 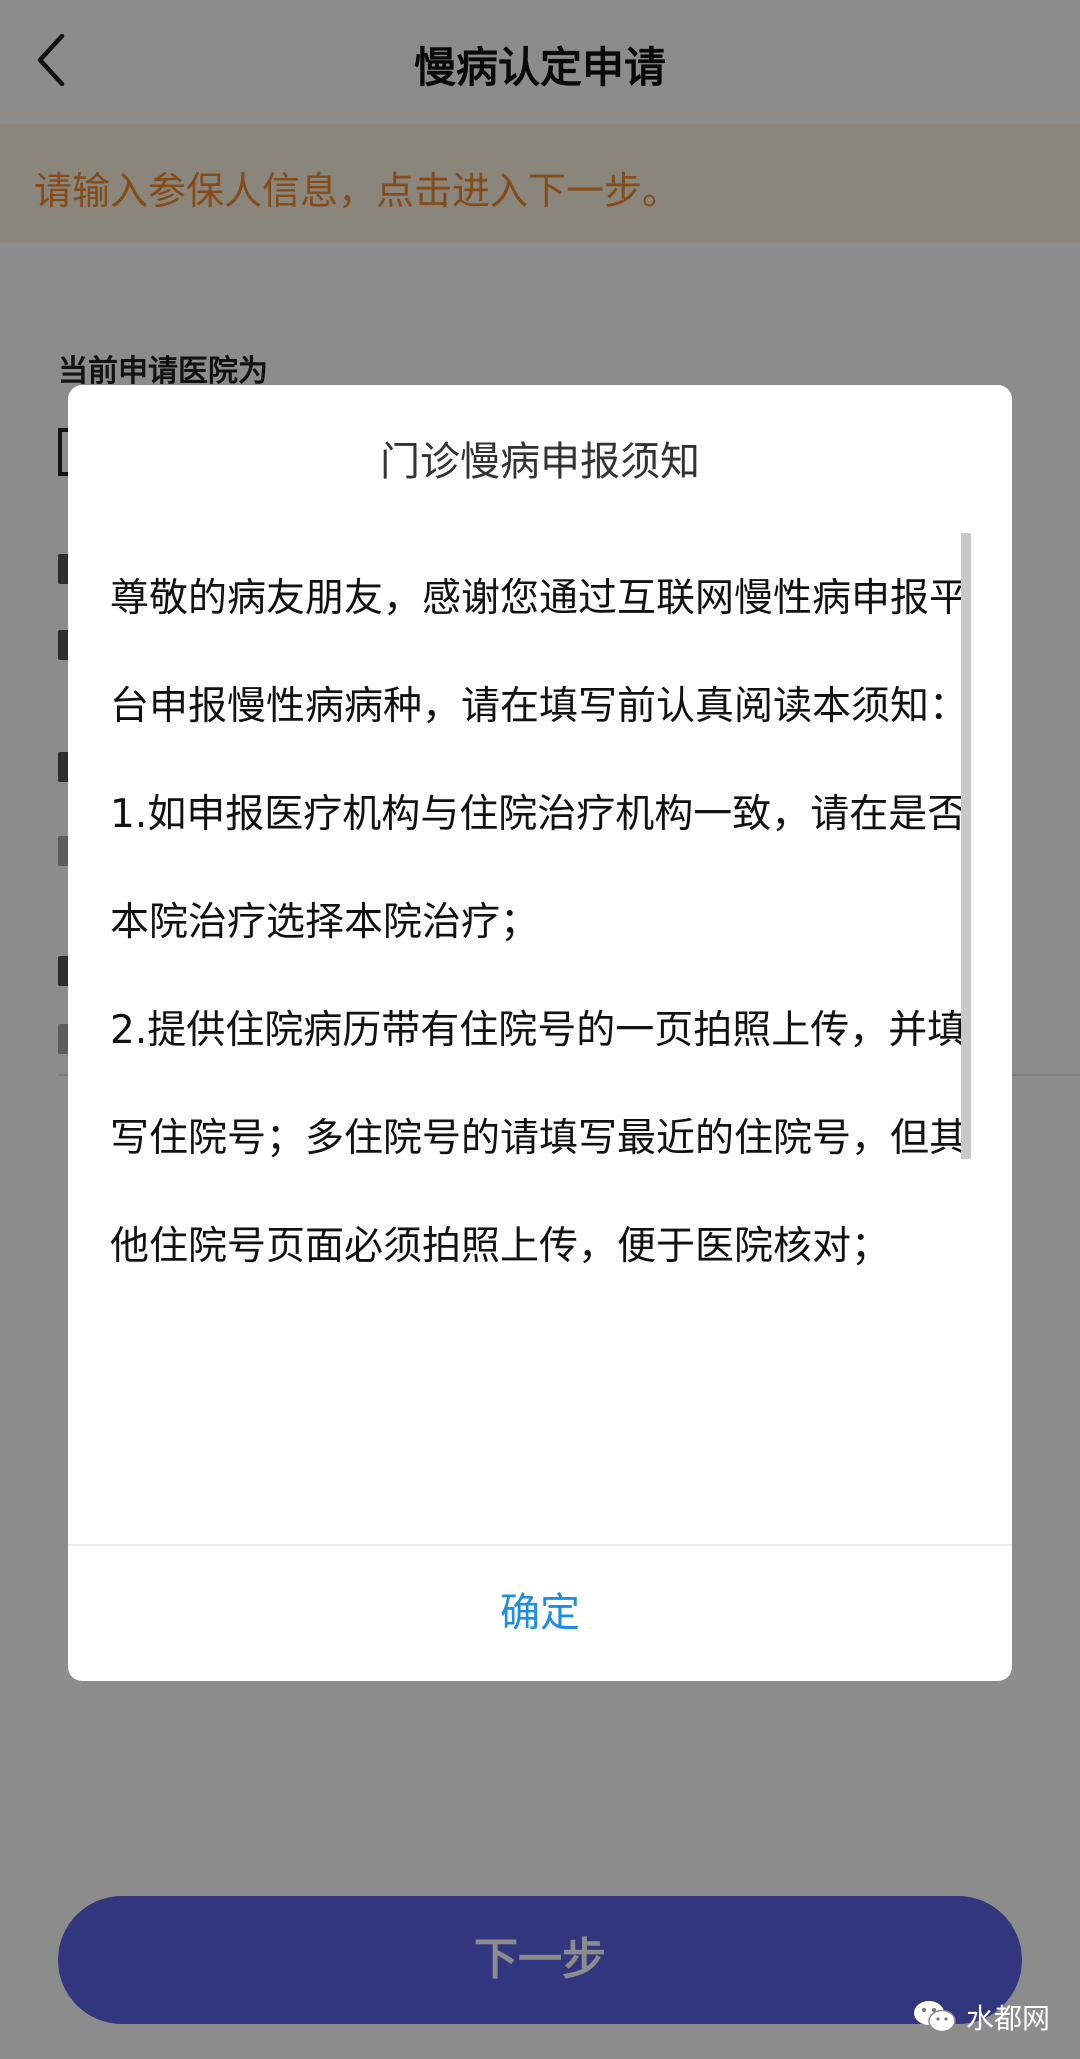 What do you see at coordinates (966, 846) in the screenshot?
I see `dialog-scrollbar` at bounding box center [966, 846].